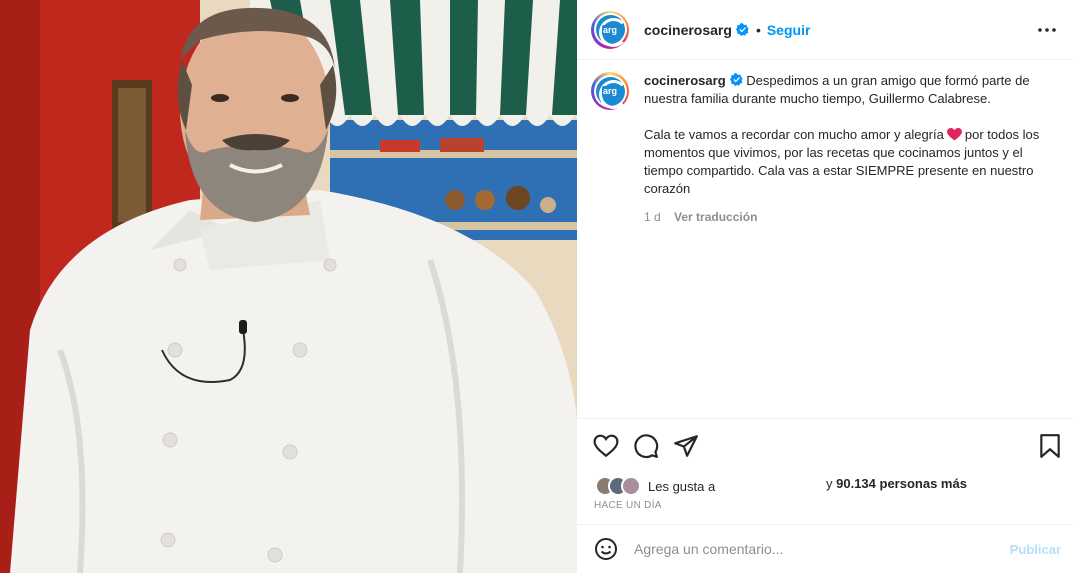 The height and width of the screenshot is (573, 1073). Describe the element at coordinates (715, 217) in the screenshot. I see `translate-link: Ver traducción` at that location.